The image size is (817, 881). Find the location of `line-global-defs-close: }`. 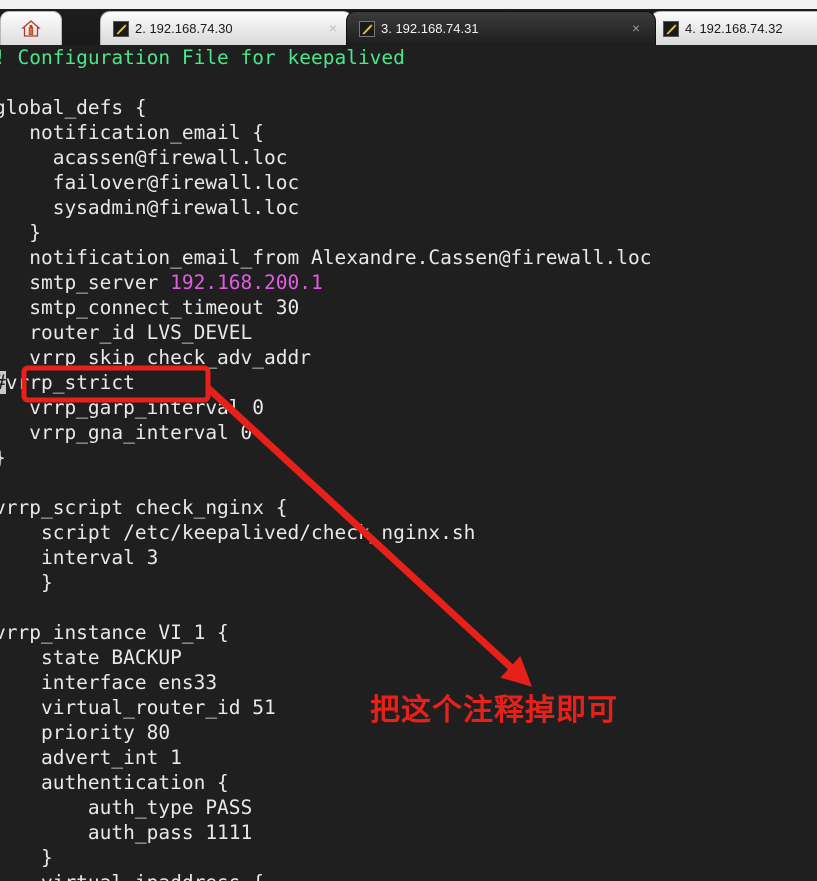

line-global-defs-close: } is located at coordinates (3, 457).